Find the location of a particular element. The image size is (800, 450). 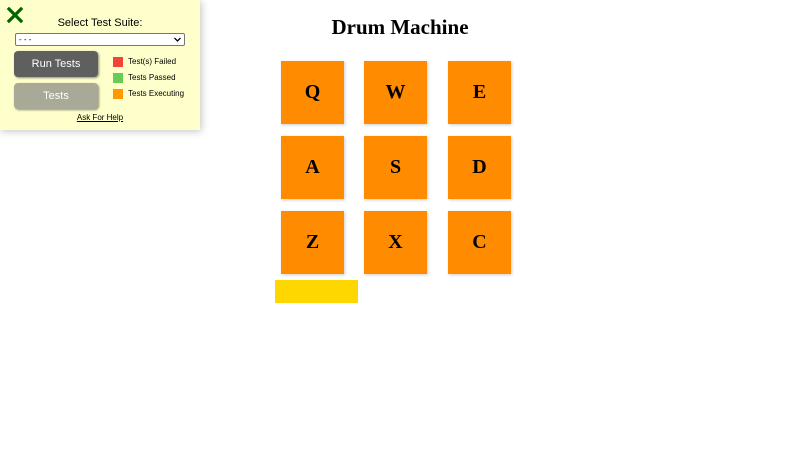

drum-pad-d: D is located at coordinates (479, 167).